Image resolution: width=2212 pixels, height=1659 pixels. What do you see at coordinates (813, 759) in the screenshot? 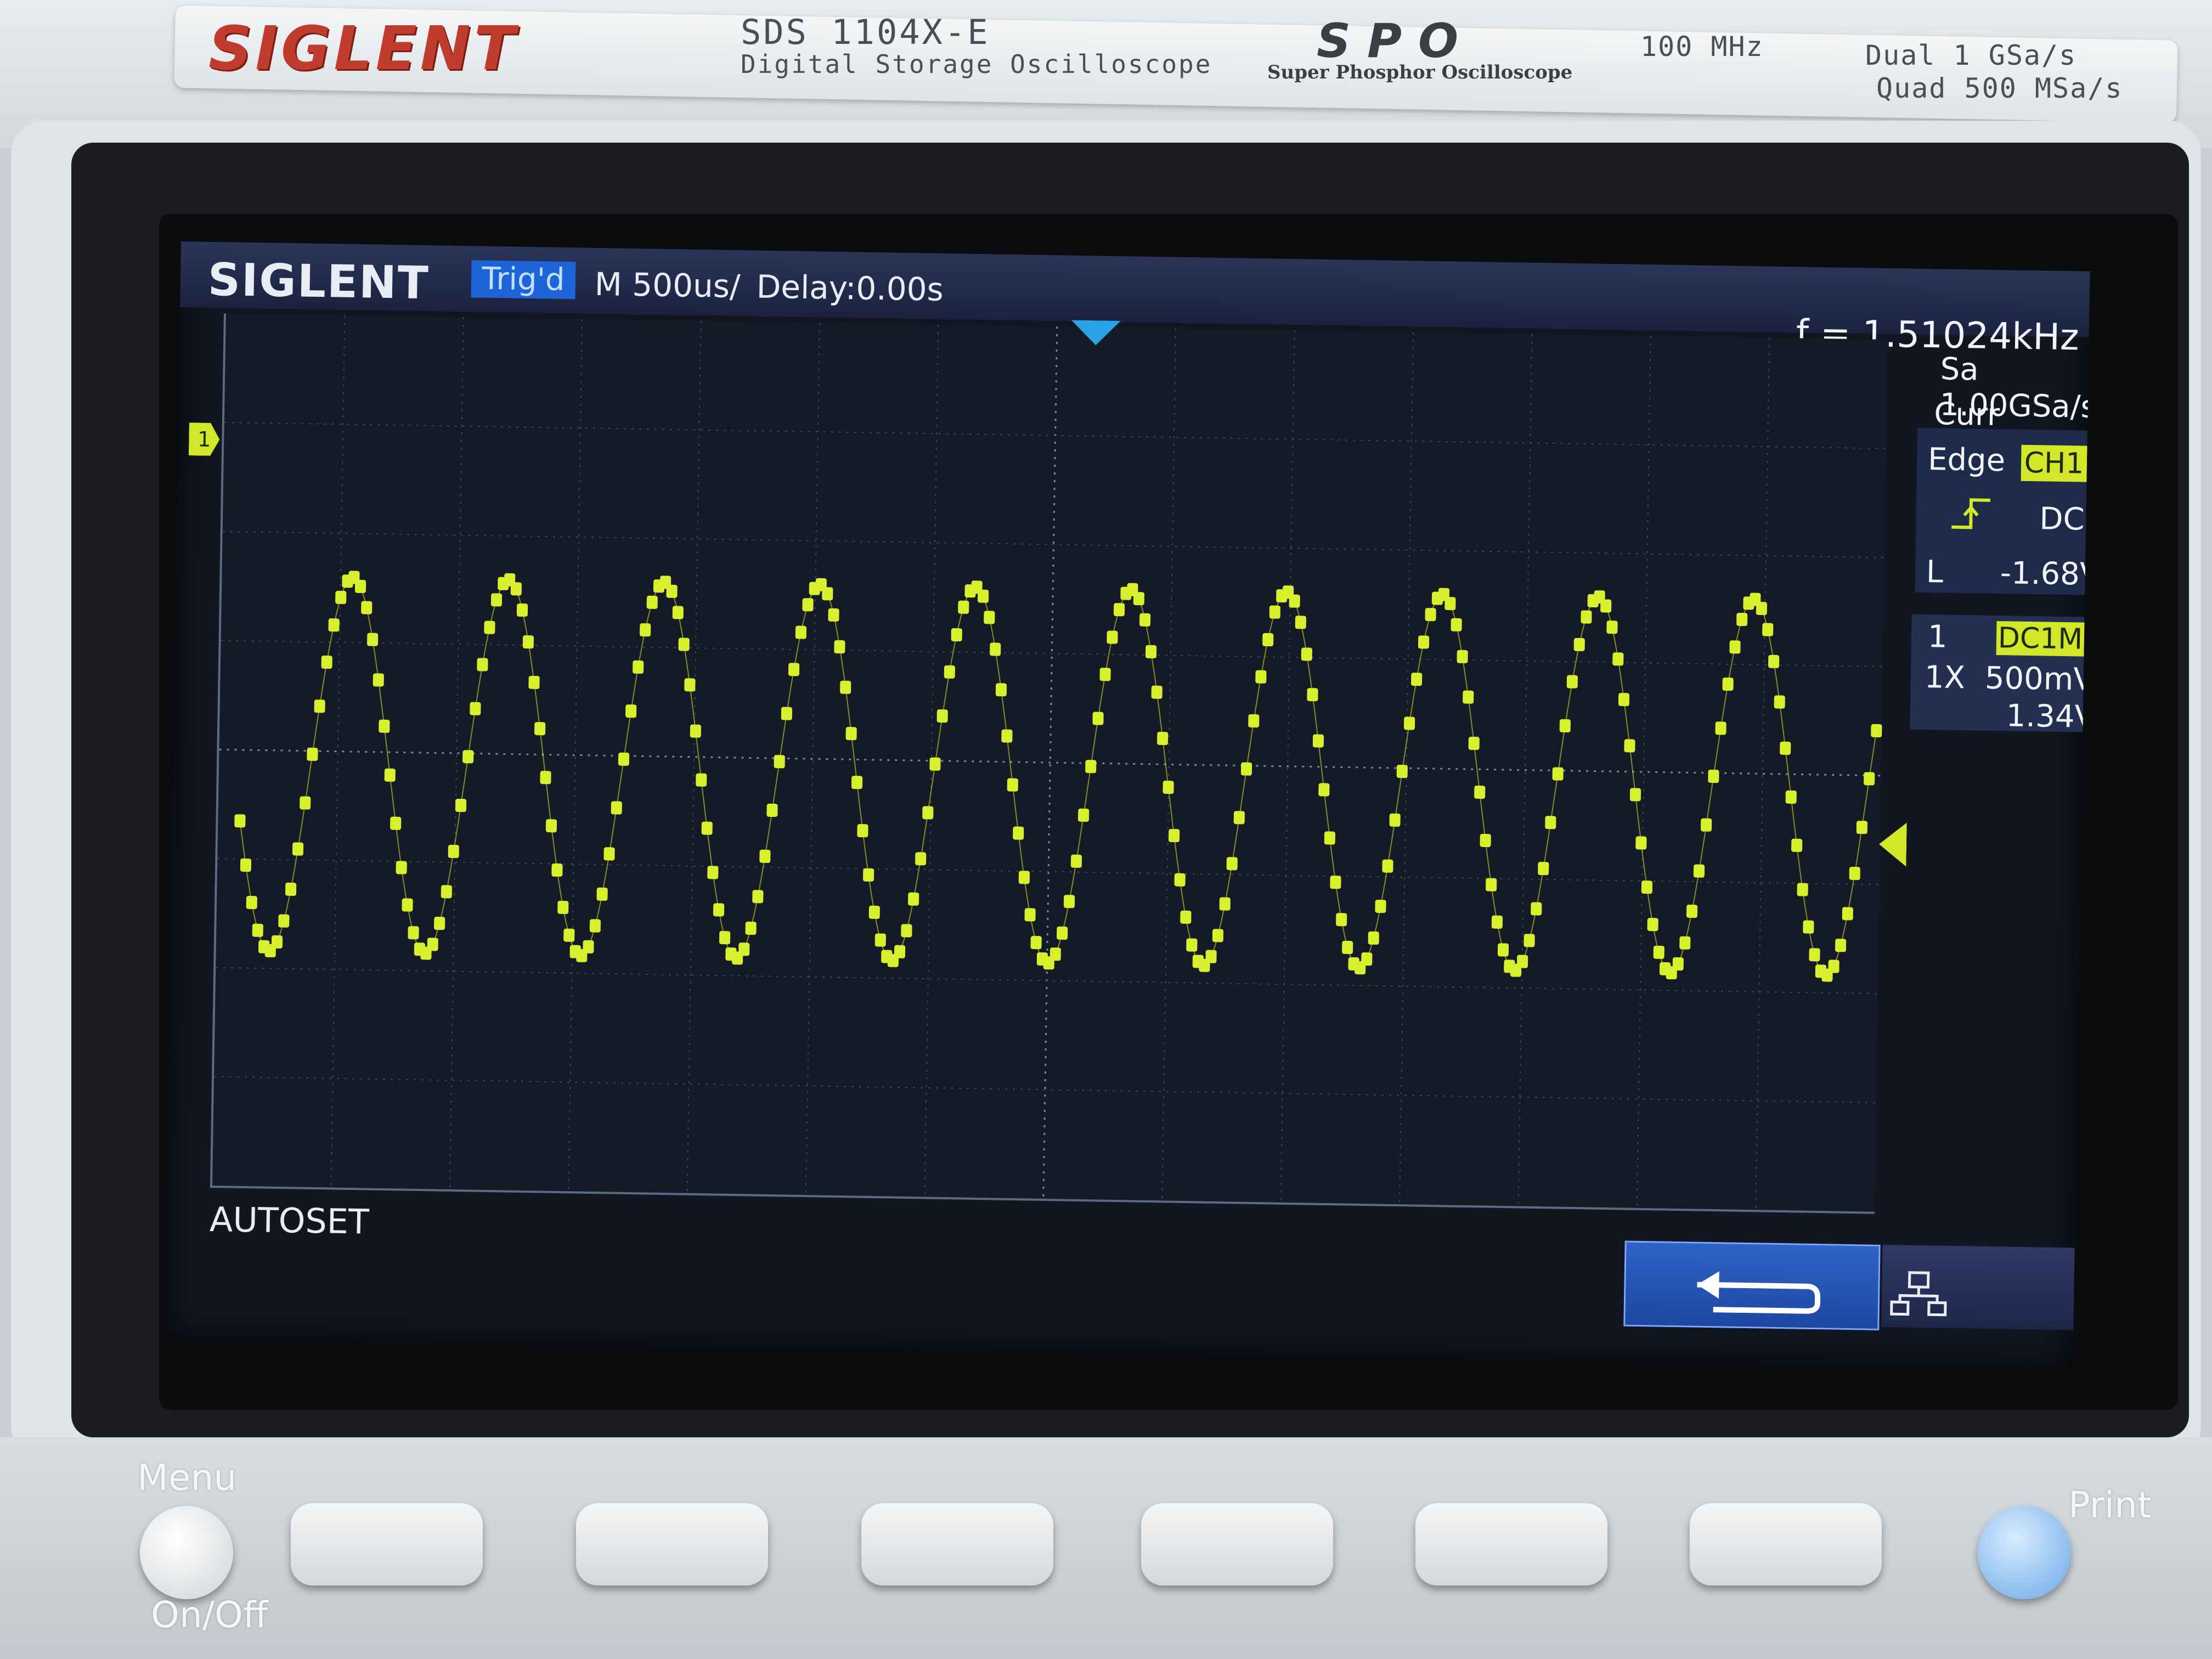
I see `grid-line-vertical` at bounding box center [813, 759].